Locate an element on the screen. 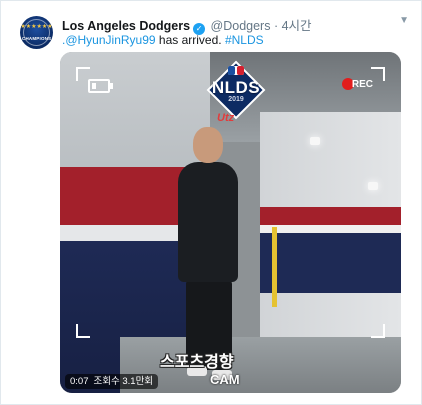 This screenshot has height=405, width=422. red-band-right is located at coordinates (330, 216).